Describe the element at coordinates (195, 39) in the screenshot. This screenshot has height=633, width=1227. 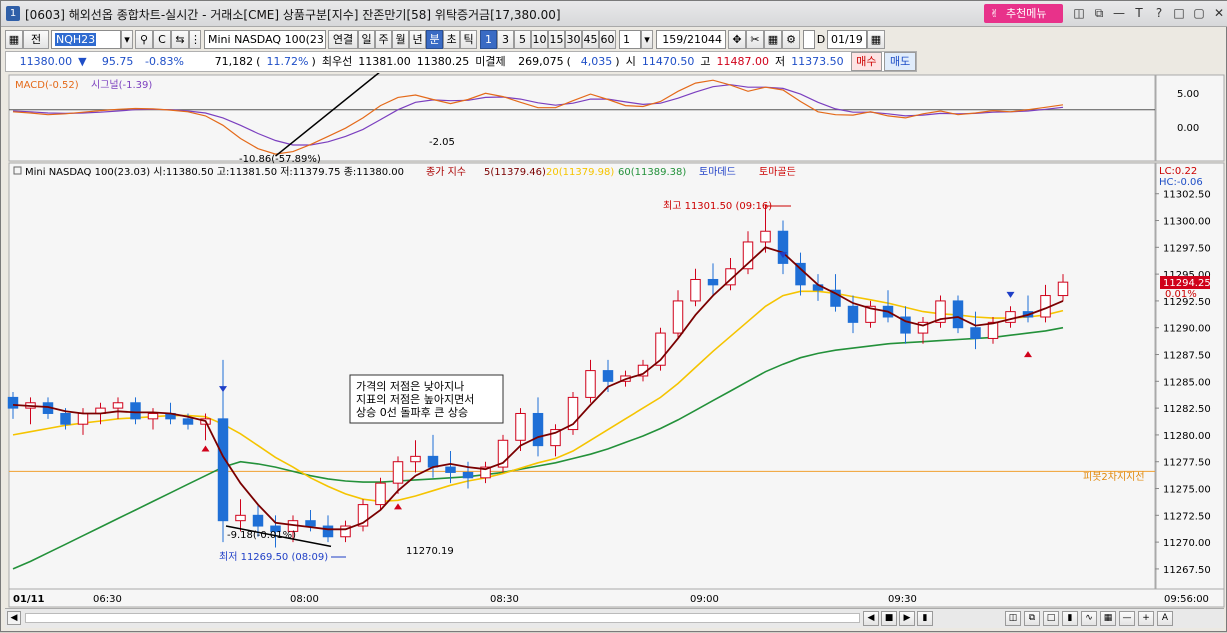
I see `options-icon: ⋮` at that location.